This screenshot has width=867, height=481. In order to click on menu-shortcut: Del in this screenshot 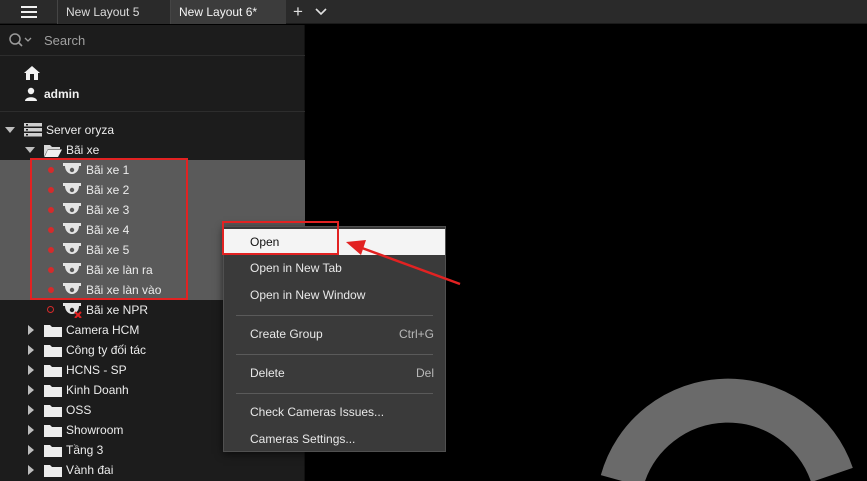, I will do `click(424, 373)`.